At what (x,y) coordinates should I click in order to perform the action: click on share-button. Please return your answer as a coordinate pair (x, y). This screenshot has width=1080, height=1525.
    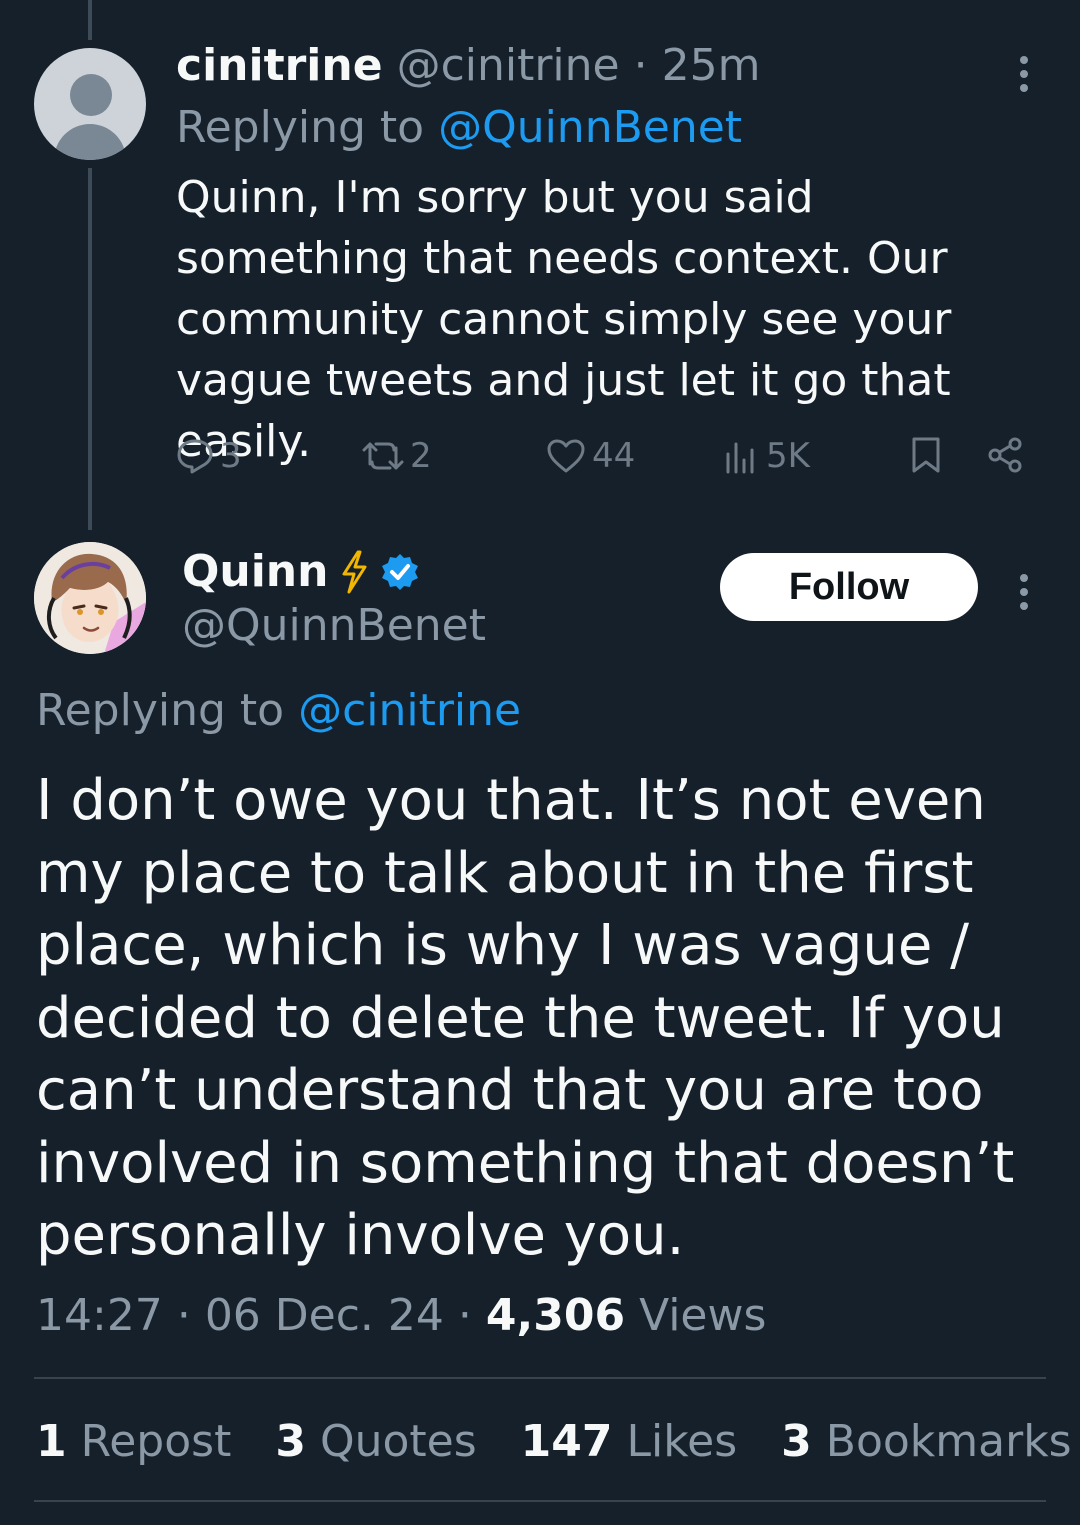
    Looking at the image, I should click on (1005, 455).